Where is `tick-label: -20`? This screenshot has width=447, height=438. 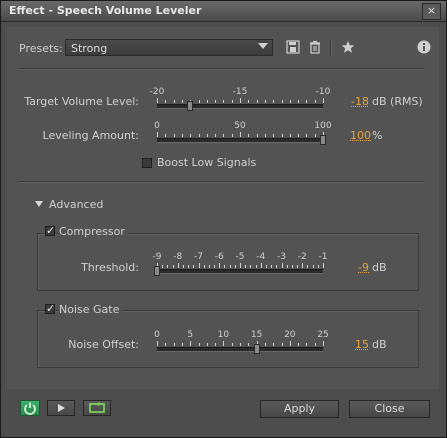 tick-label: -20 is located at coordinates (157, 92).